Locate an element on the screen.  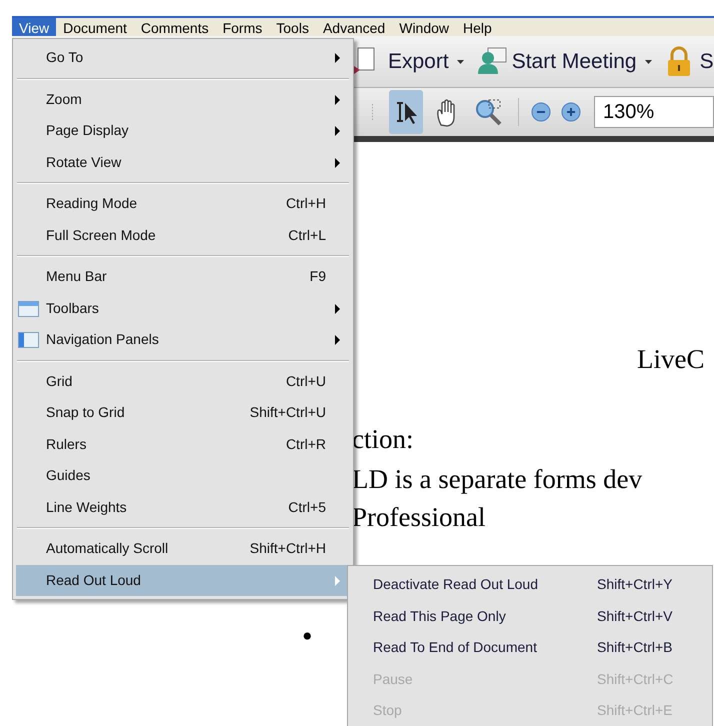
document-text: ction: is located at coordinates (383, 439).